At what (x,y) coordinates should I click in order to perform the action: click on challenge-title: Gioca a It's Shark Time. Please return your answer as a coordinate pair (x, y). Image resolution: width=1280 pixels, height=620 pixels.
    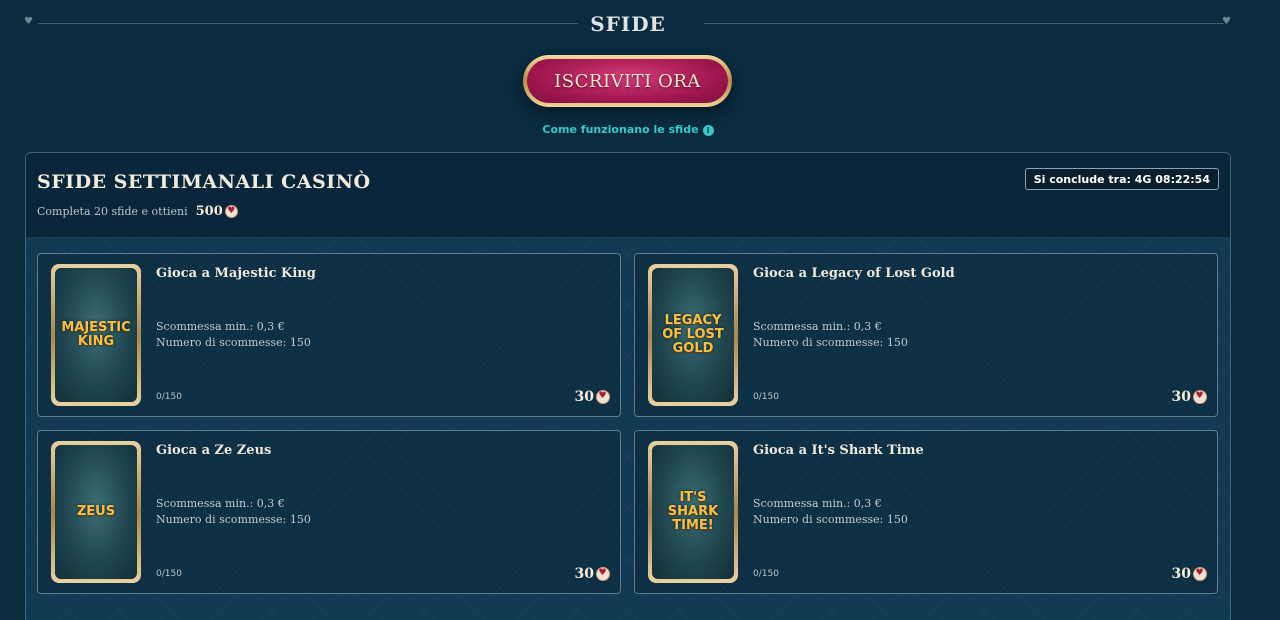
    Looking at the image, I should click on (838, 450).